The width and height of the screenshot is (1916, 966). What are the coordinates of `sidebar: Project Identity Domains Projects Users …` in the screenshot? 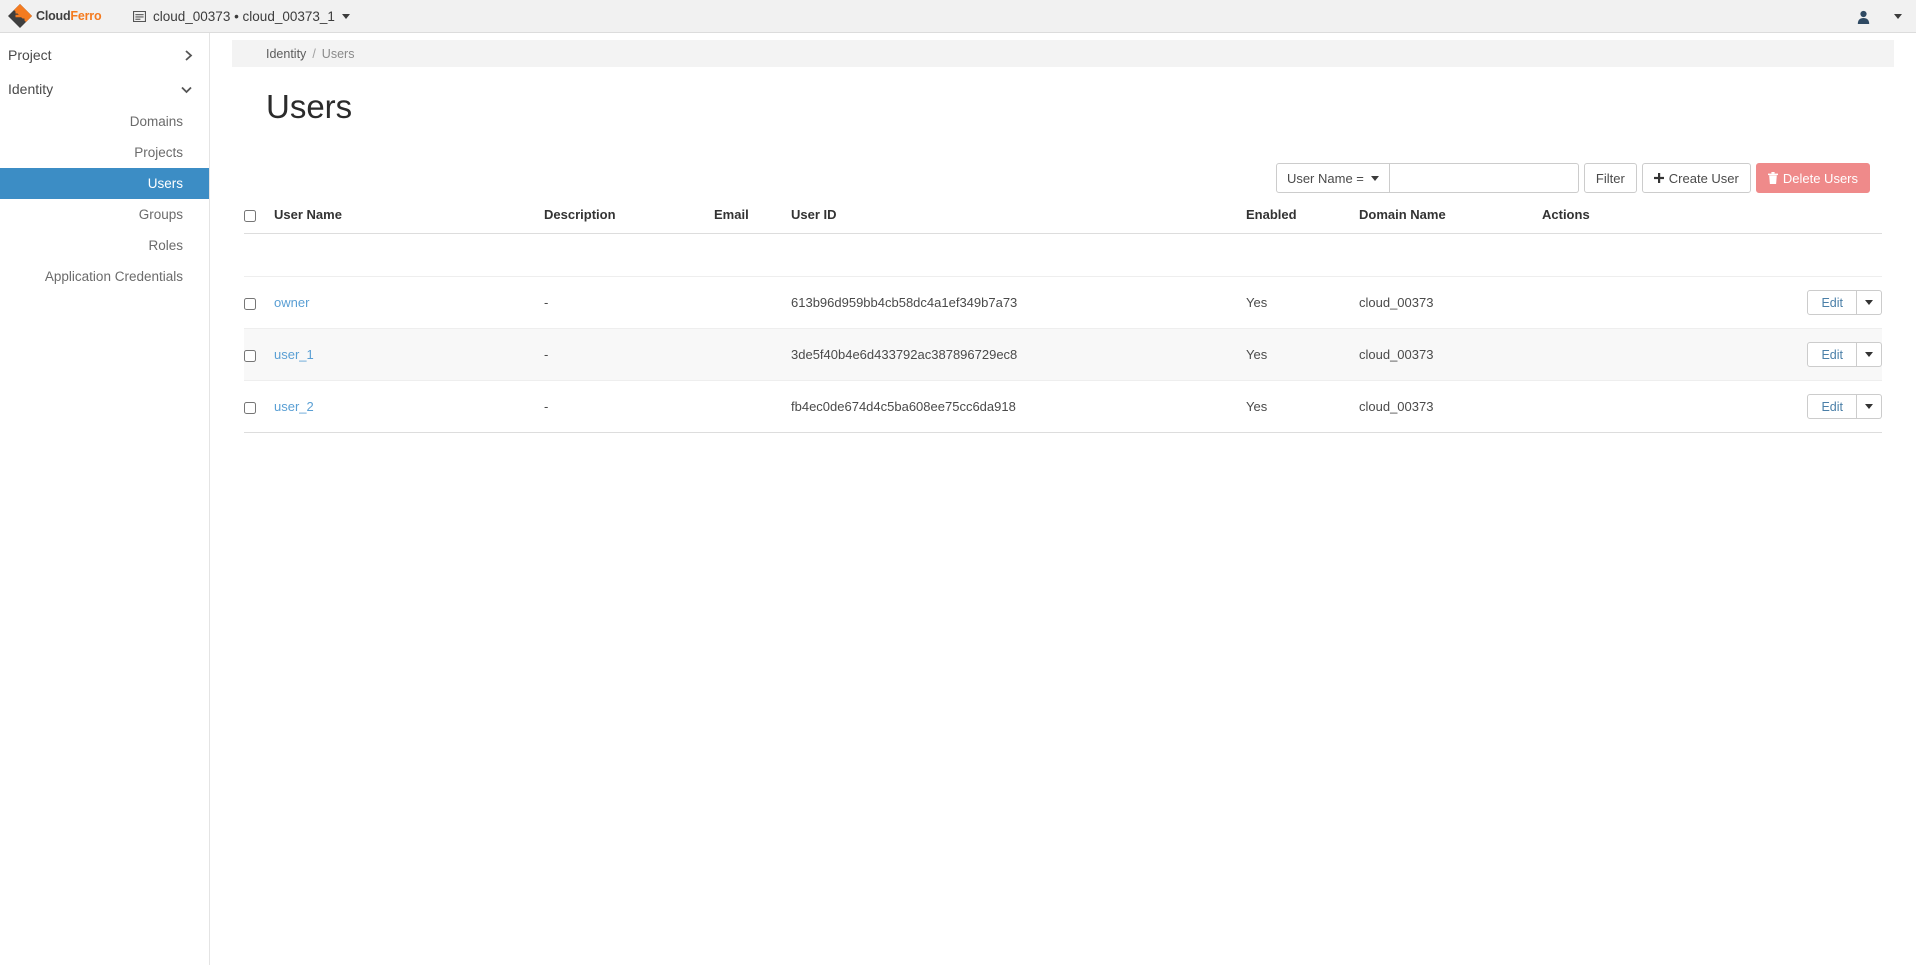 It's located at (105, 499).